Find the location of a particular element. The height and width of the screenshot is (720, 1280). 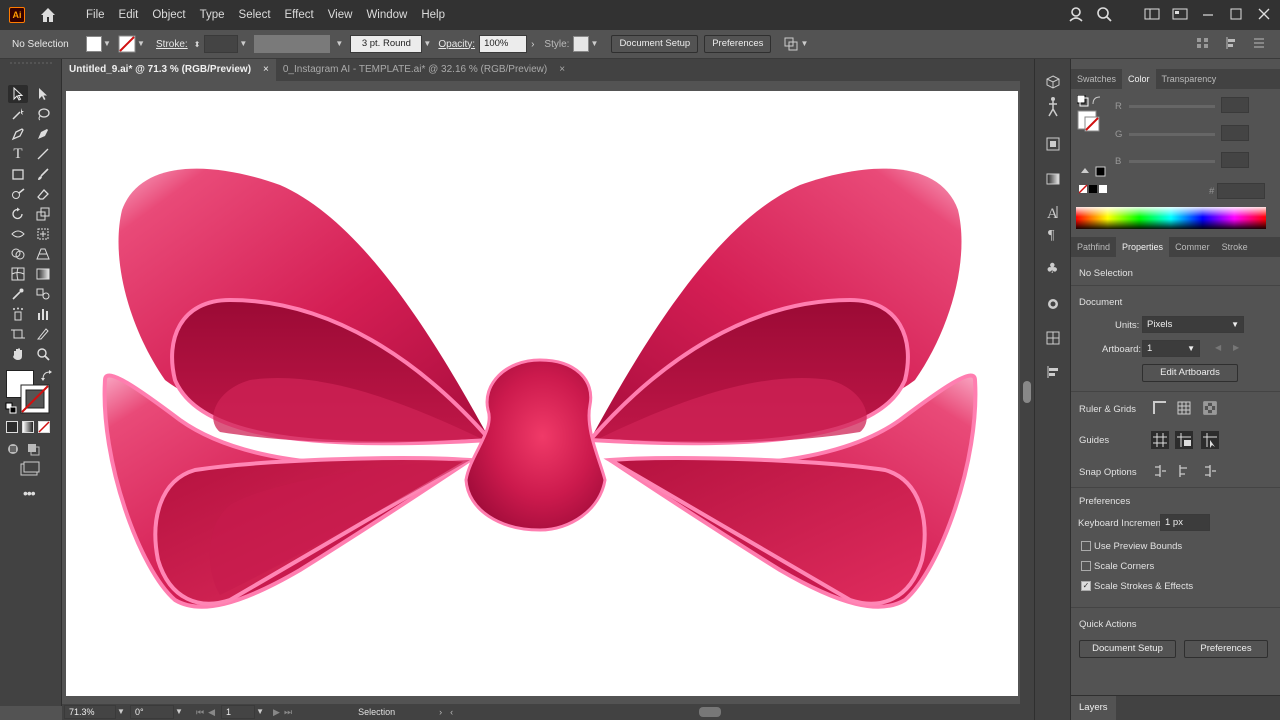

chevron-right-icon: › is located at coordinates (440, 712).